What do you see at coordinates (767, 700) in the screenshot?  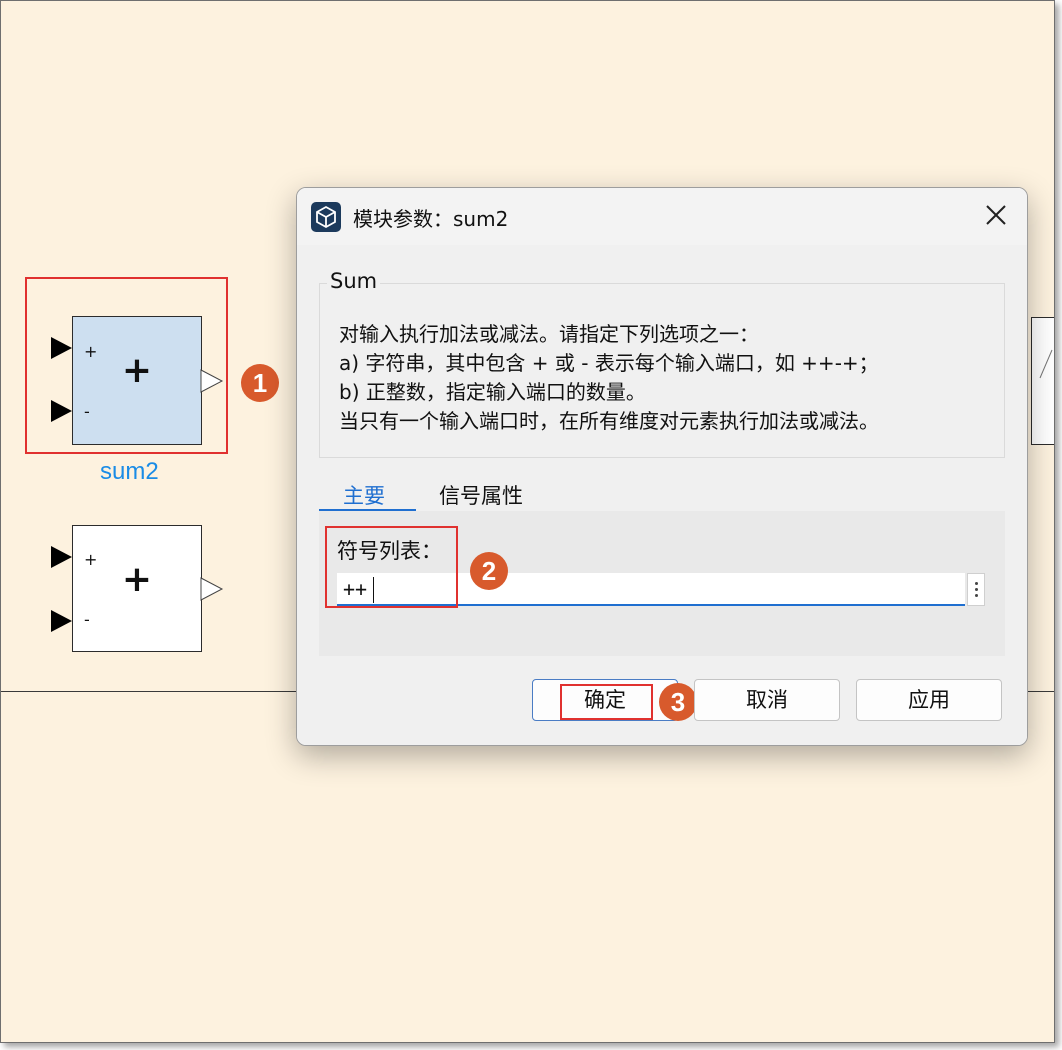 I see `cancel-button: 取消` at bounding box center [767, 700].